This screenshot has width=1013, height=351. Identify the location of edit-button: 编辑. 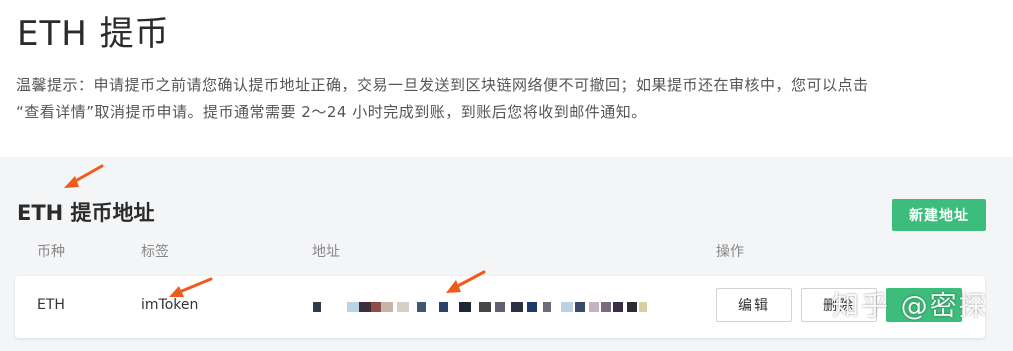
(754, 305).